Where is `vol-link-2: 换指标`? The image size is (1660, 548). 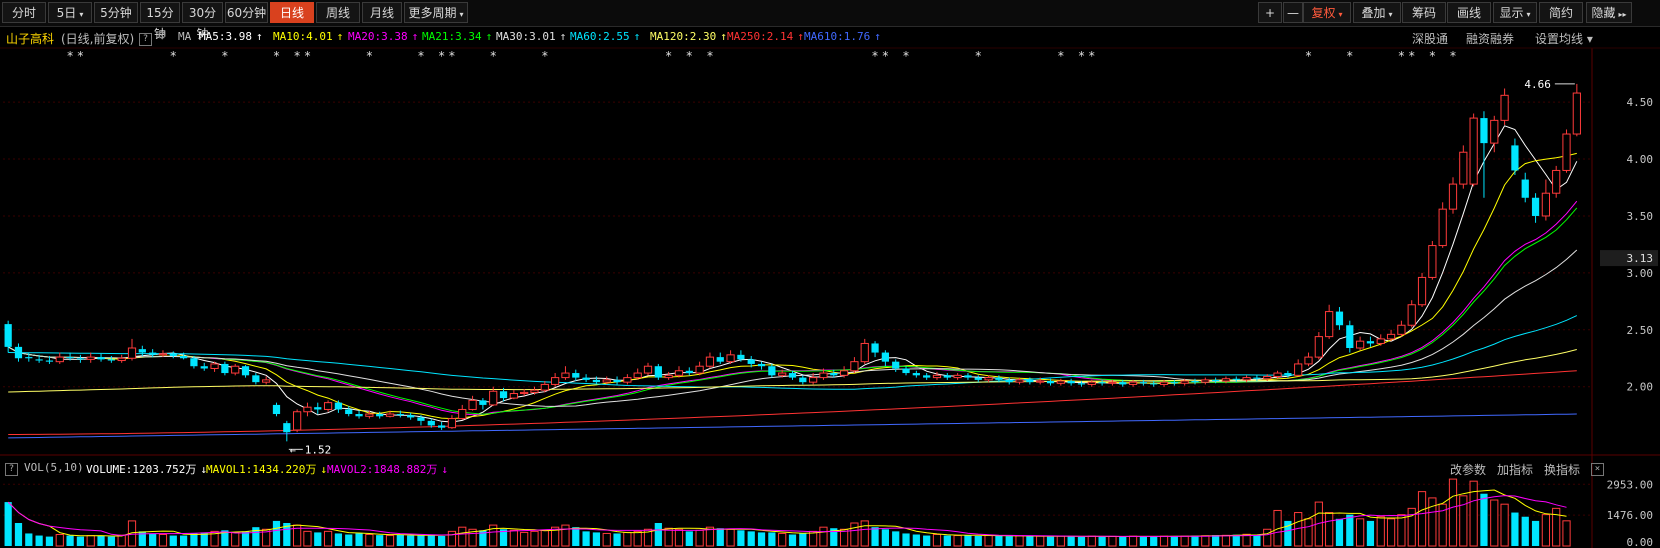
vol-link-2: 换指标 is located at coordinates (1562, 469).